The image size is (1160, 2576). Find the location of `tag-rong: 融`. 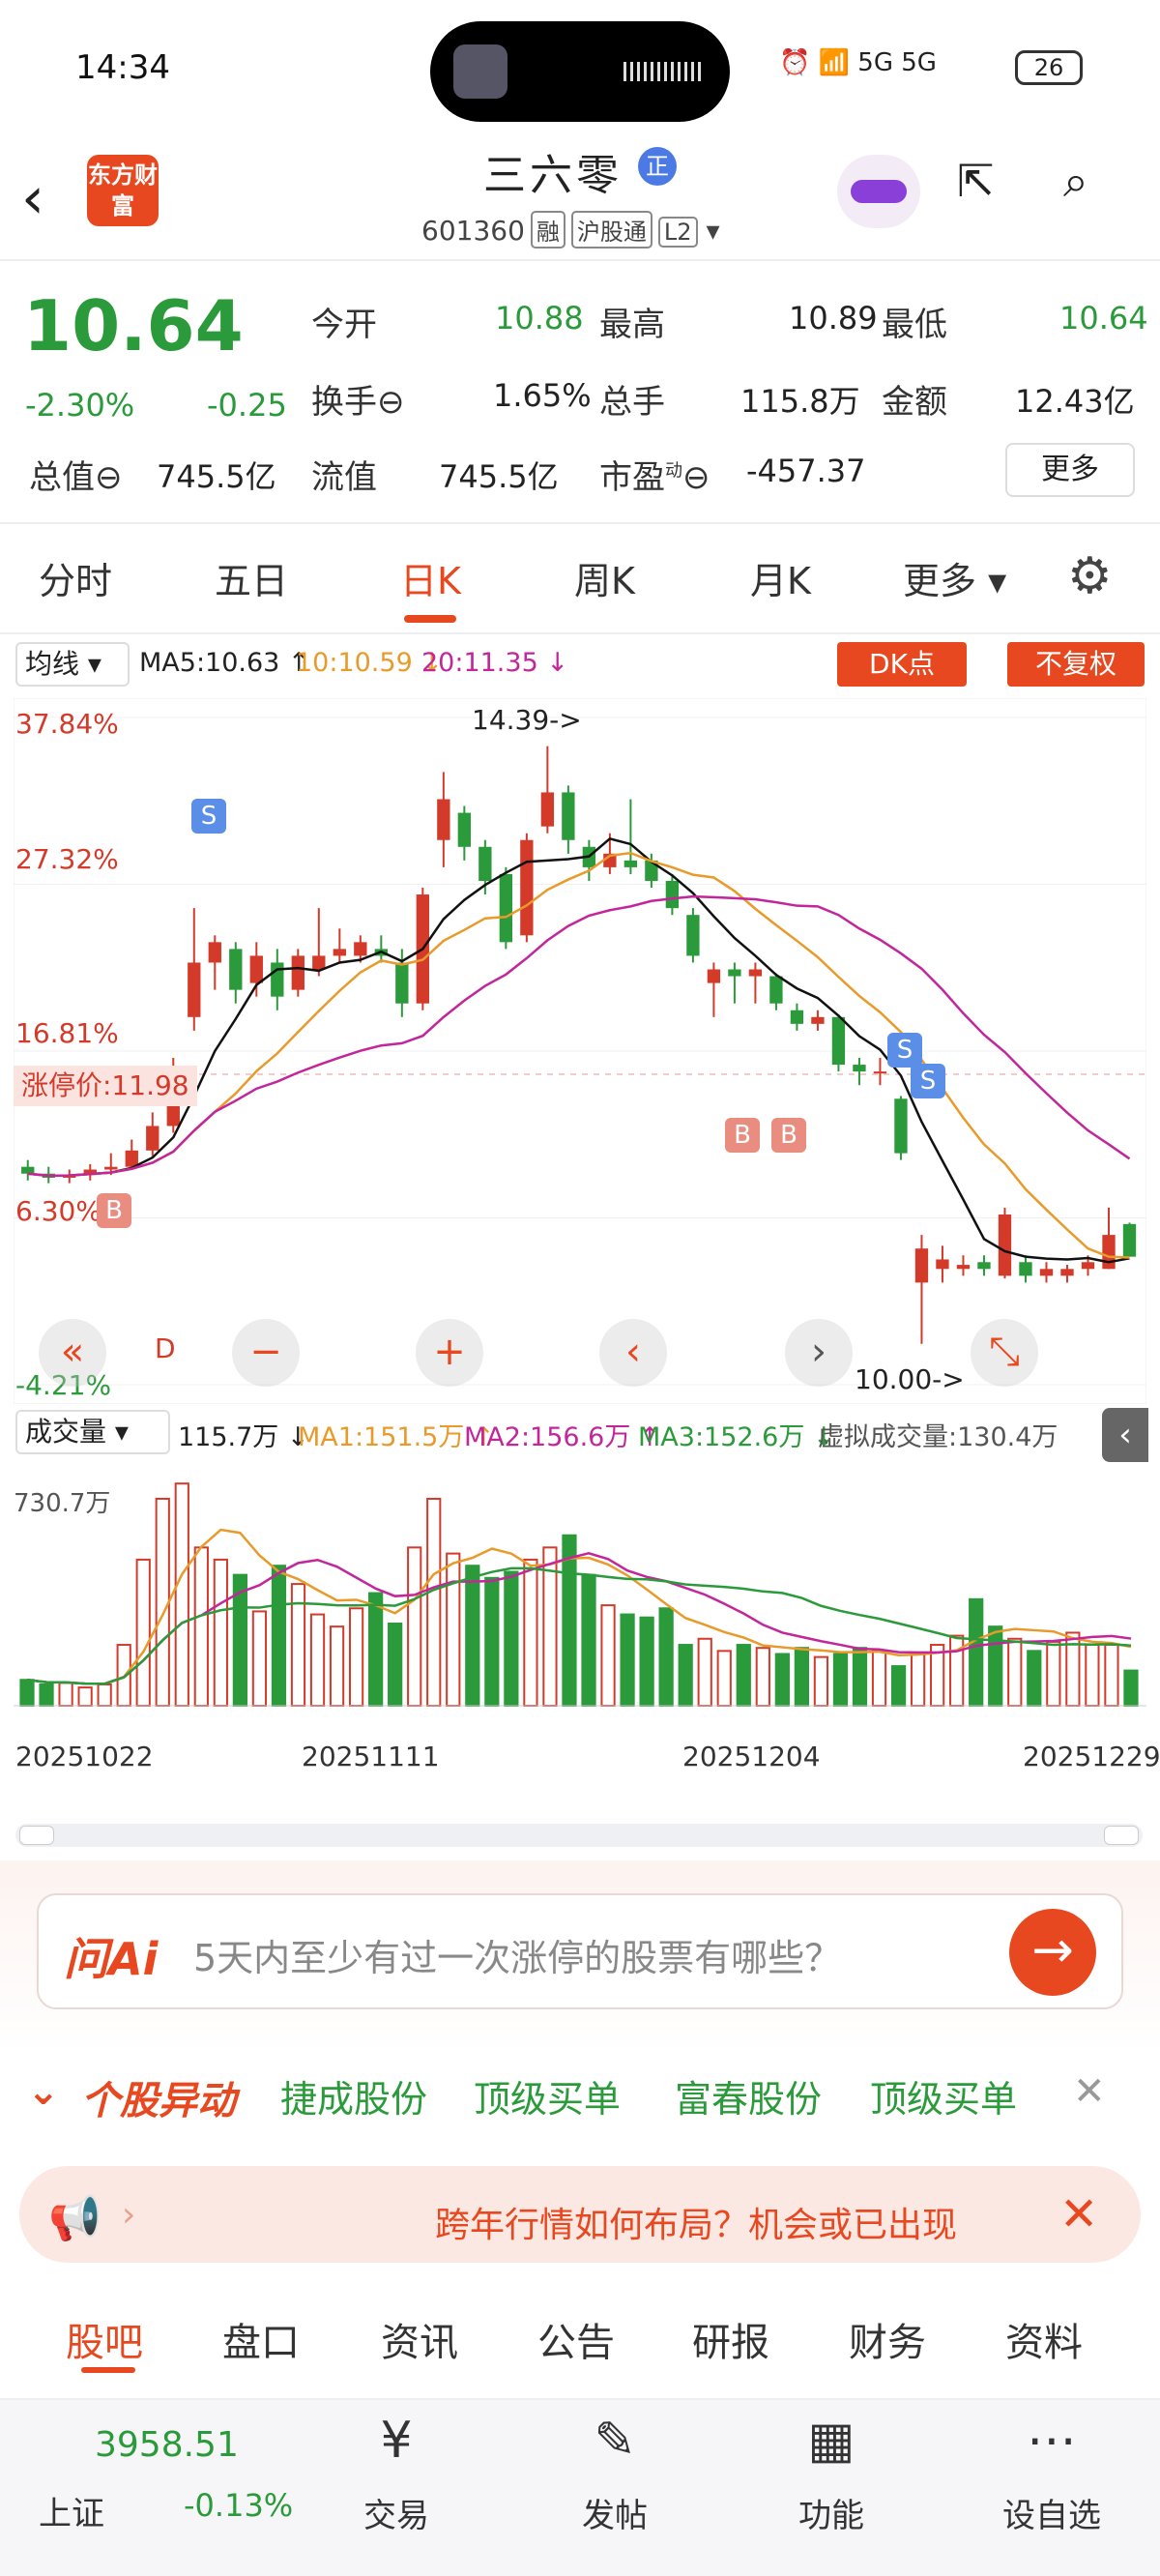

tag-rong: 融 is located at coordinates (548, 230).